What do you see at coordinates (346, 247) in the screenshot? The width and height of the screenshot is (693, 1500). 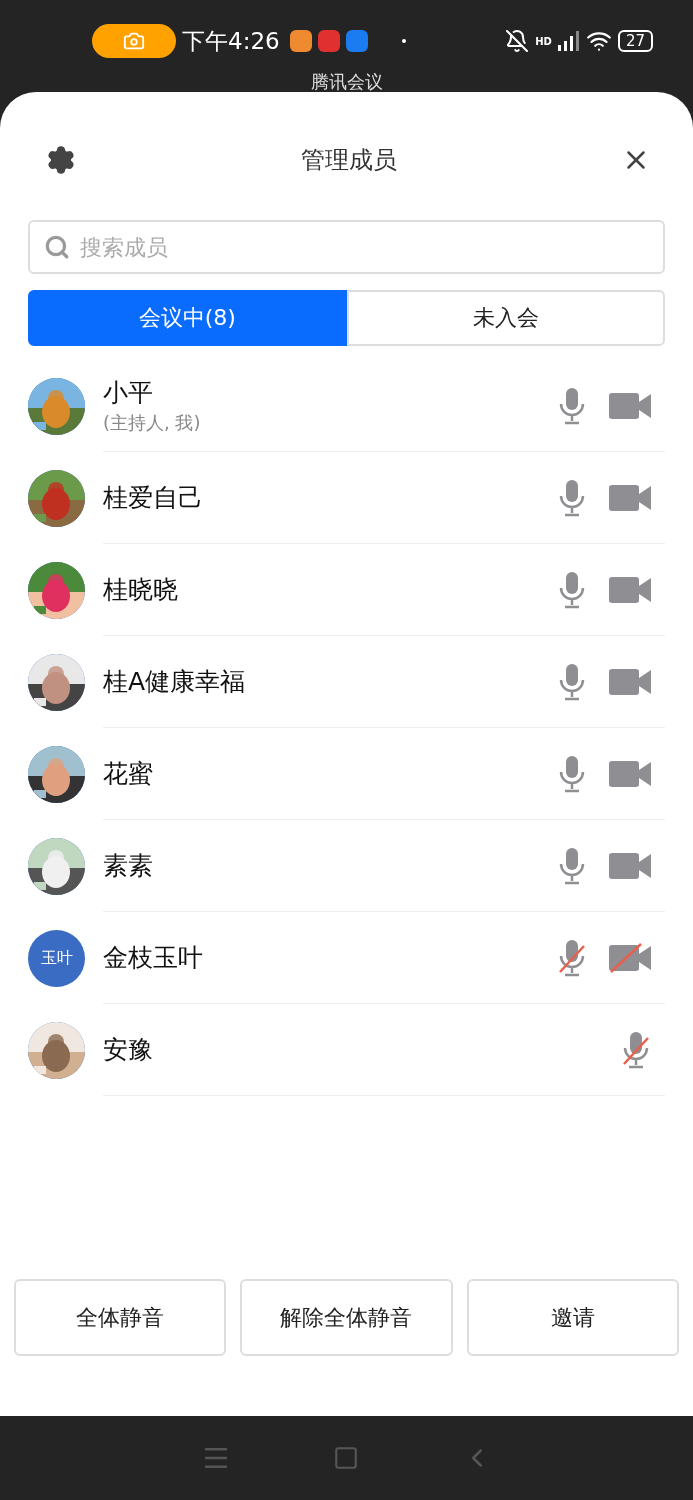 I see `search-field: 搜索成员` at bounding box center [346, 247].